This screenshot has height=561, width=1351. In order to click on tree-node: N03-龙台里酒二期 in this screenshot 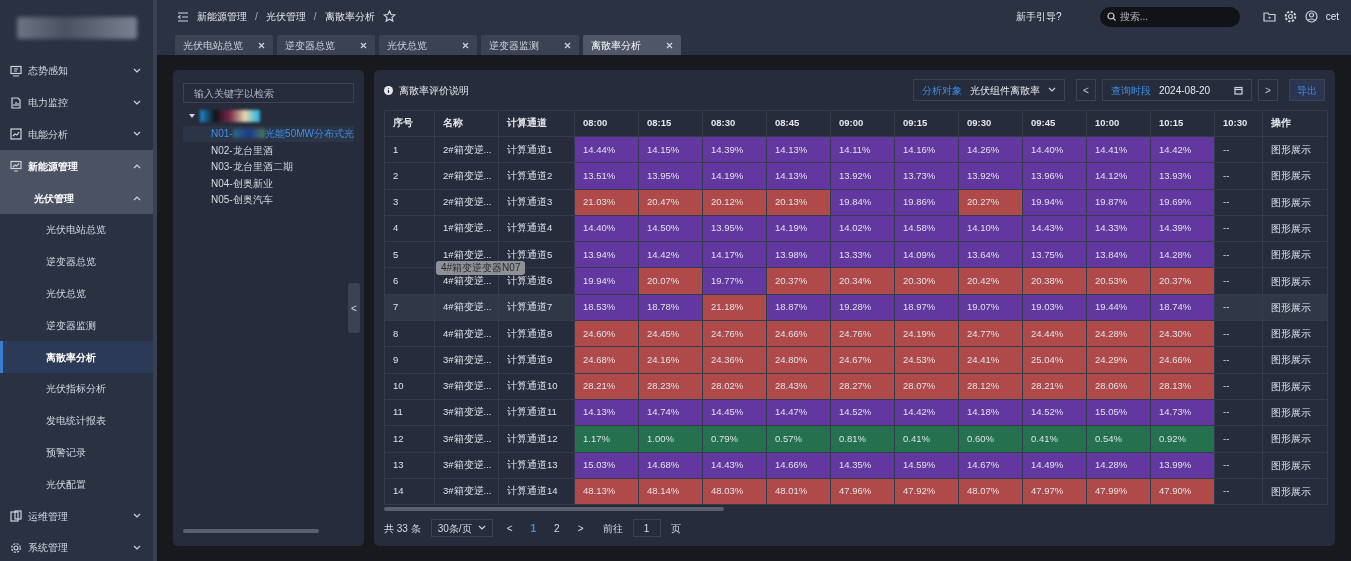, I will do `click(268, 166)`.